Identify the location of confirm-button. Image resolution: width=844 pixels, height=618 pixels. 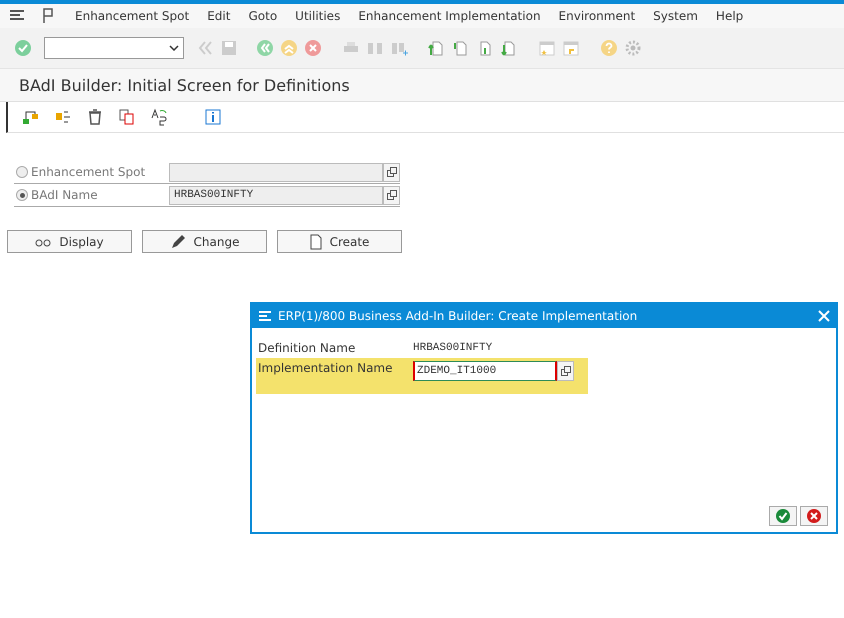
(783, 516).